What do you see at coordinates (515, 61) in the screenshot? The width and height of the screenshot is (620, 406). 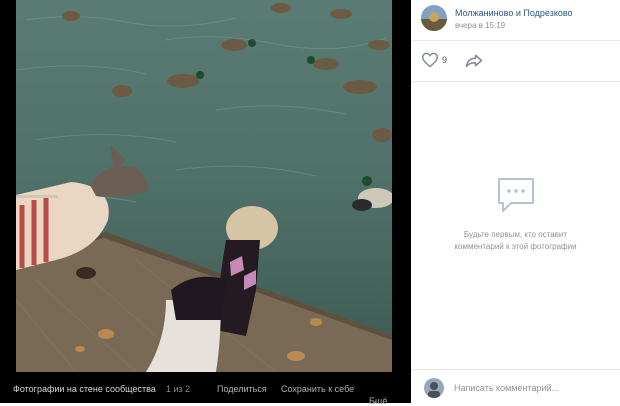 I see `post-actions: 9` at bounding box center [515, 61].